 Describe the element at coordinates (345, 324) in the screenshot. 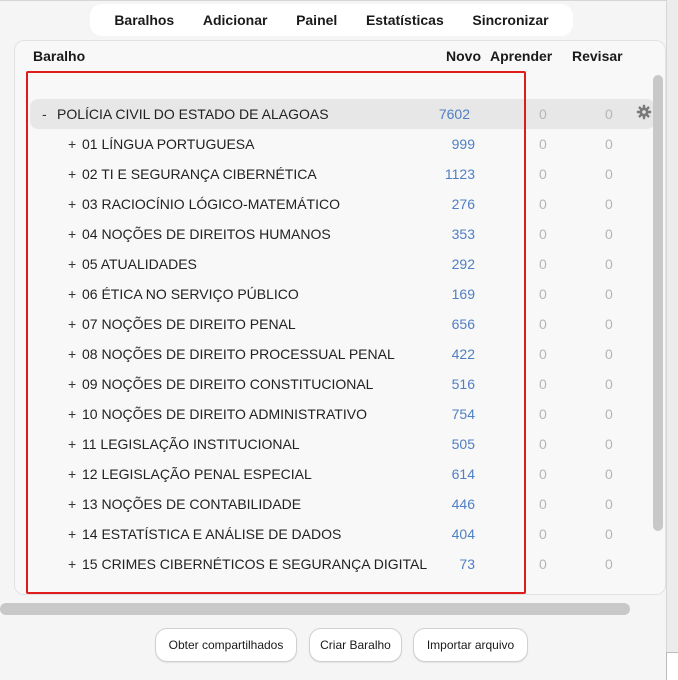

I see `deck-row: + 07 NOÇÕES DE DIREITO PENAL 656 0 0` at that location.